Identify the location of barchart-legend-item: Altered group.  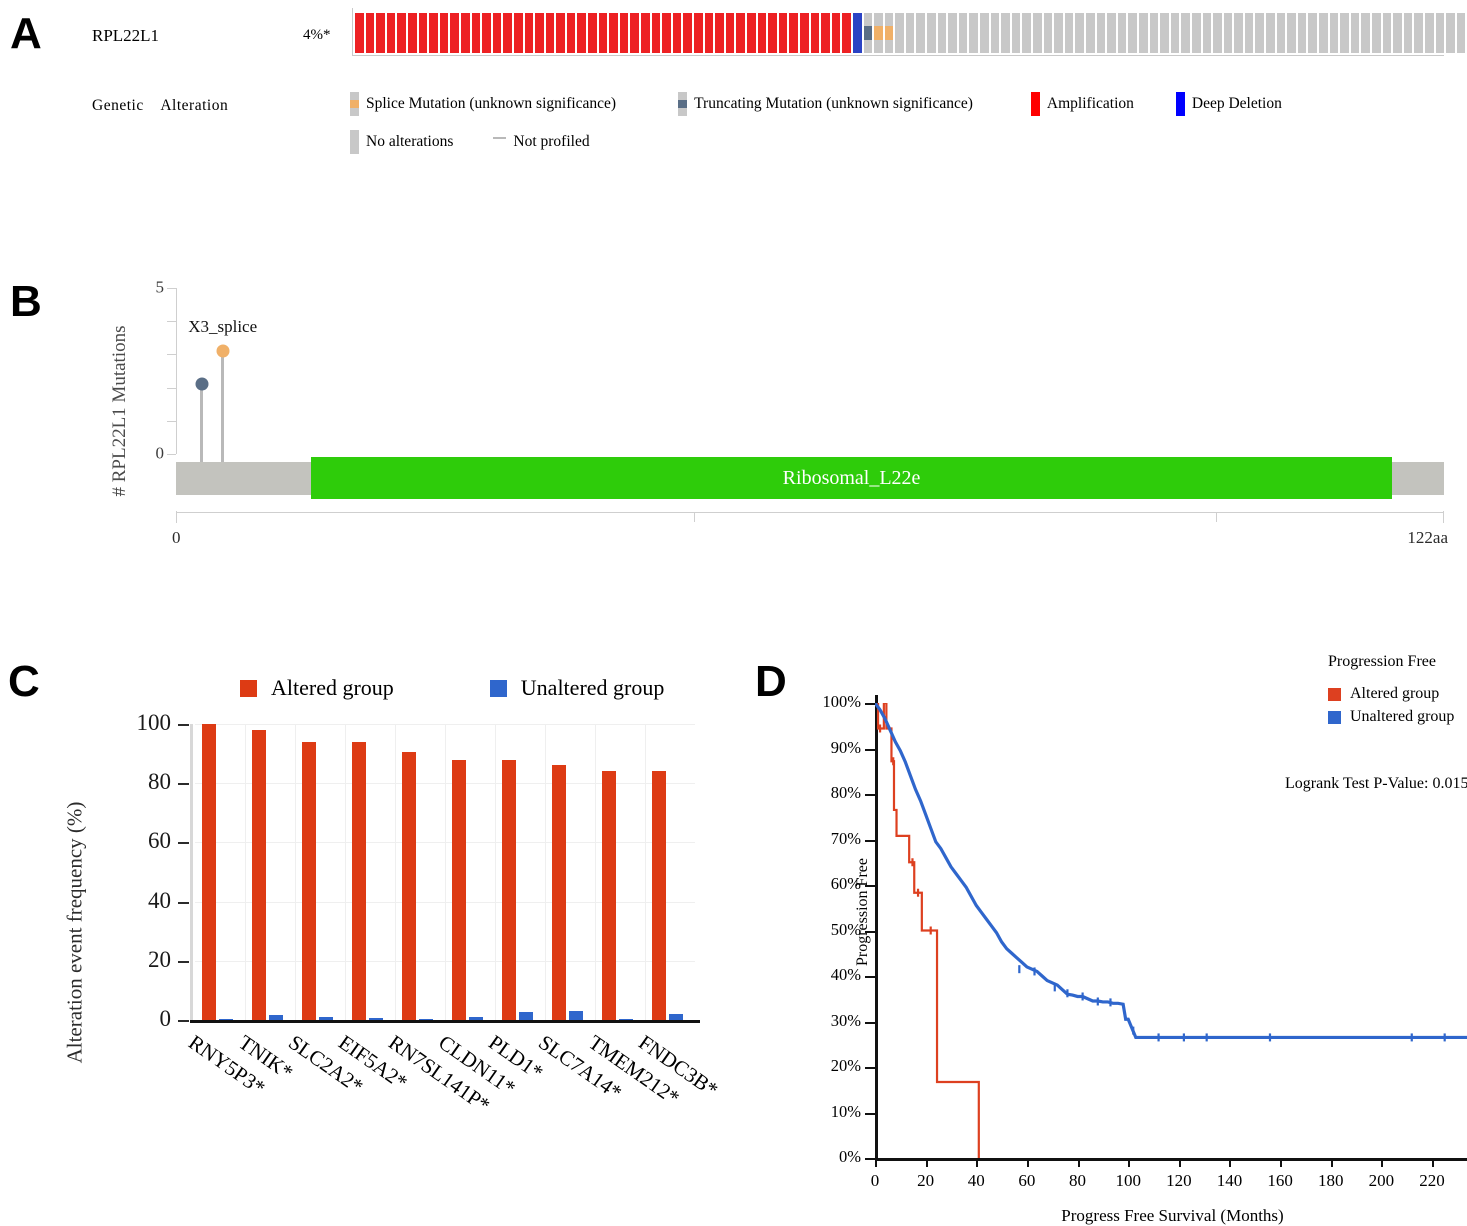
(317, 688).